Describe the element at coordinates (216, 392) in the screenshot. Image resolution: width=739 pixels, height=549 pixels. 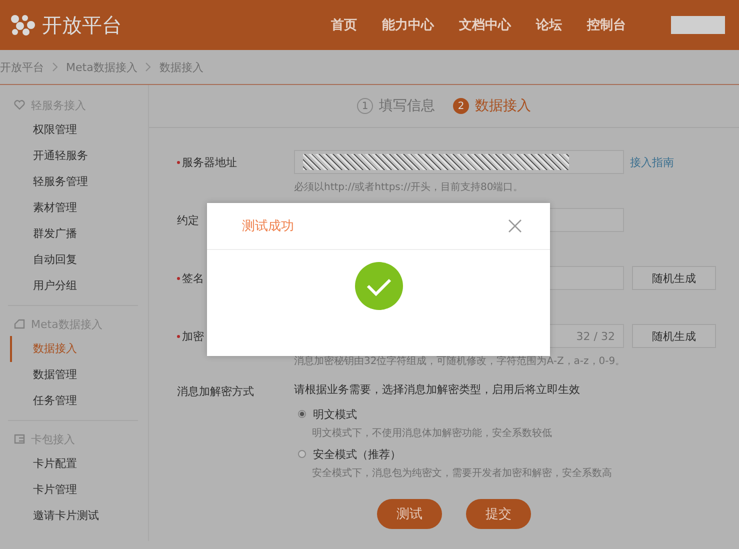
I see `field-label: 消息加解密方式` at that location.